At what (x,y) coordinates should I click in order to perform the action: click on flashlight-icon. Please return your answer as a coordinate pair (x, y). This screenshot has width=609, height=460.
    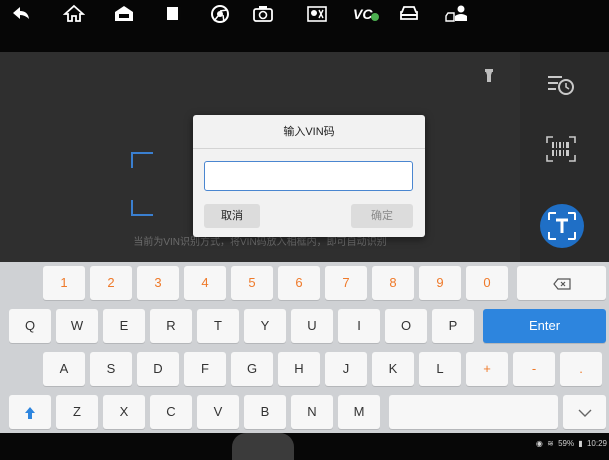
    Looking at the image, I should click on (489, 76).